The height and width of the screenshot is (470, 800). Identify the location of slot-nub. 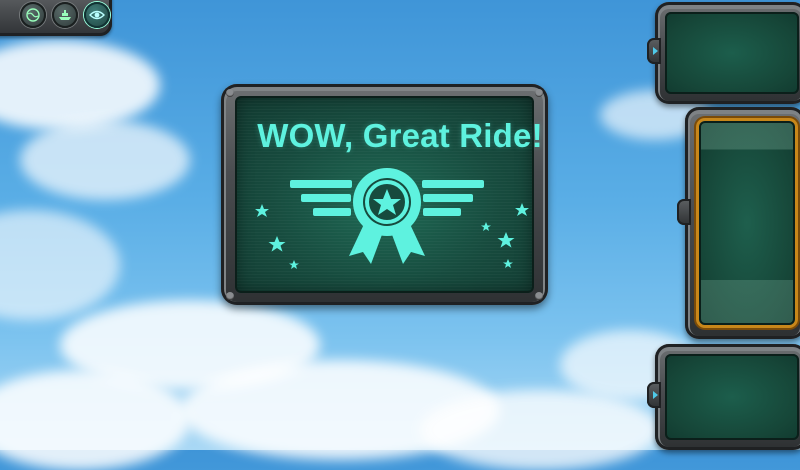
(684, 212).